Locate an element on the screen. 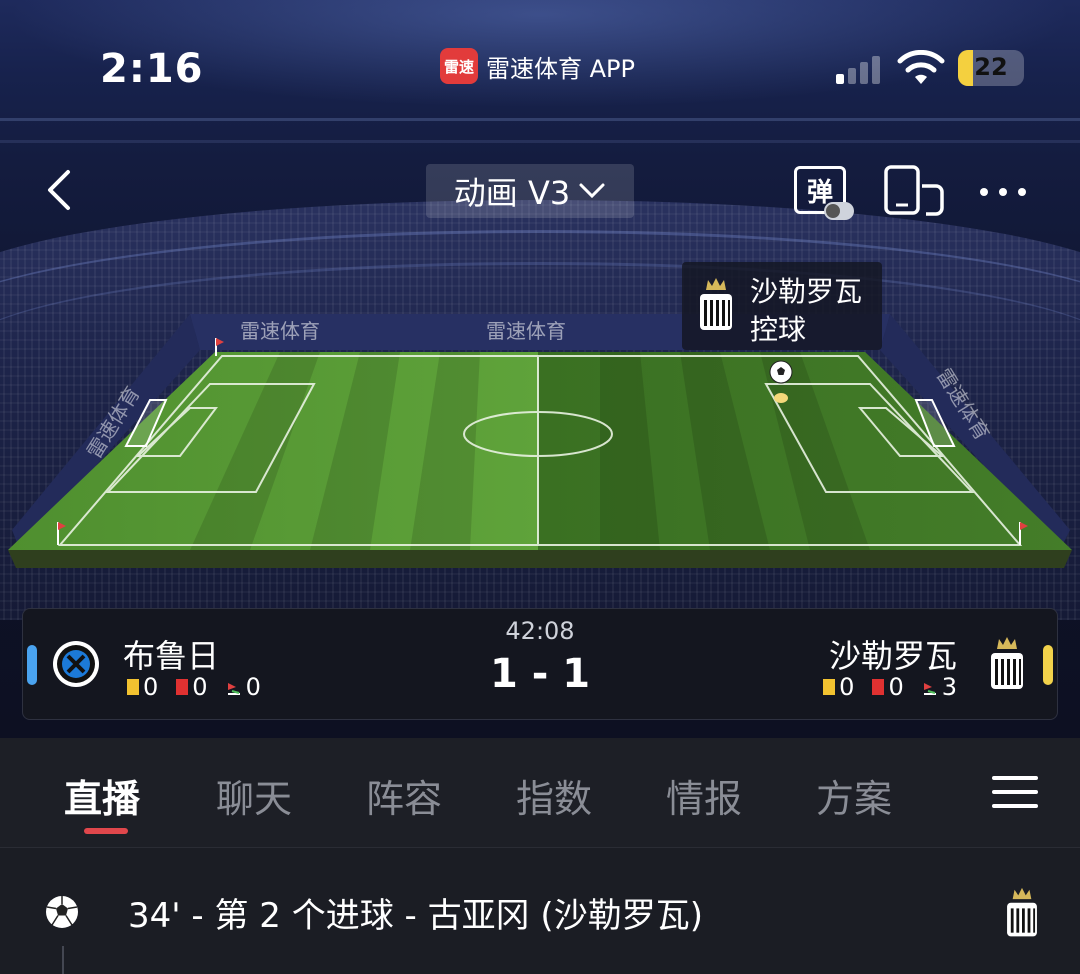 Image resolution: width=1080 pixels, height=974 pixels. possession-indicator: 沙勒罗瓦 控球 is located at coordinates (782, 306).